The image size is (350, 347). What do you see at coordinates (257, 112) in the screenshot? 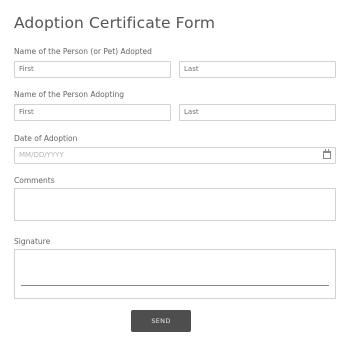
I see `adopting-last-name-input: Last` at bounding box center [257, 112].